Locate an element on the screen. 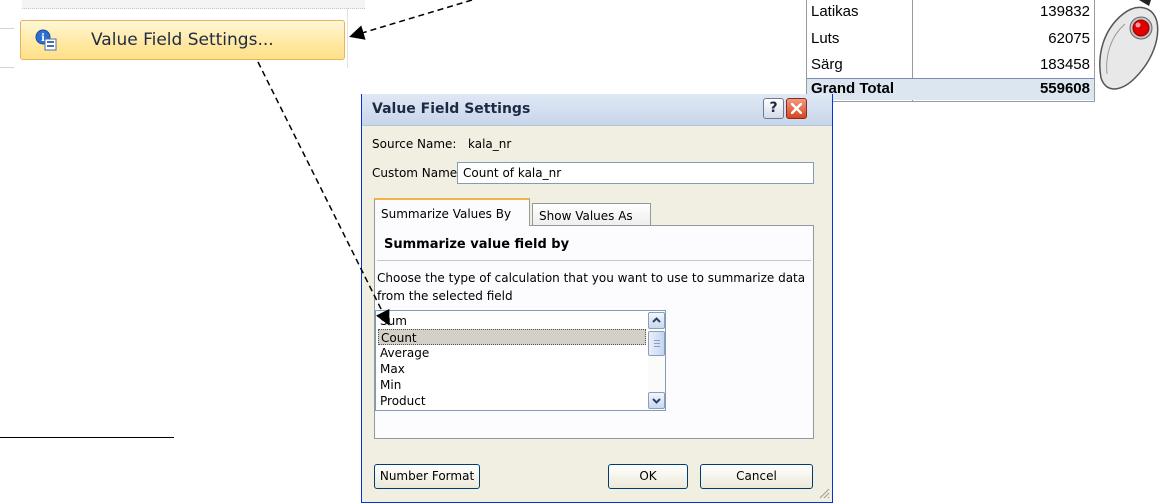  dialog-titlebar: Value Field Settings ? is located at coordinates (597, 110).